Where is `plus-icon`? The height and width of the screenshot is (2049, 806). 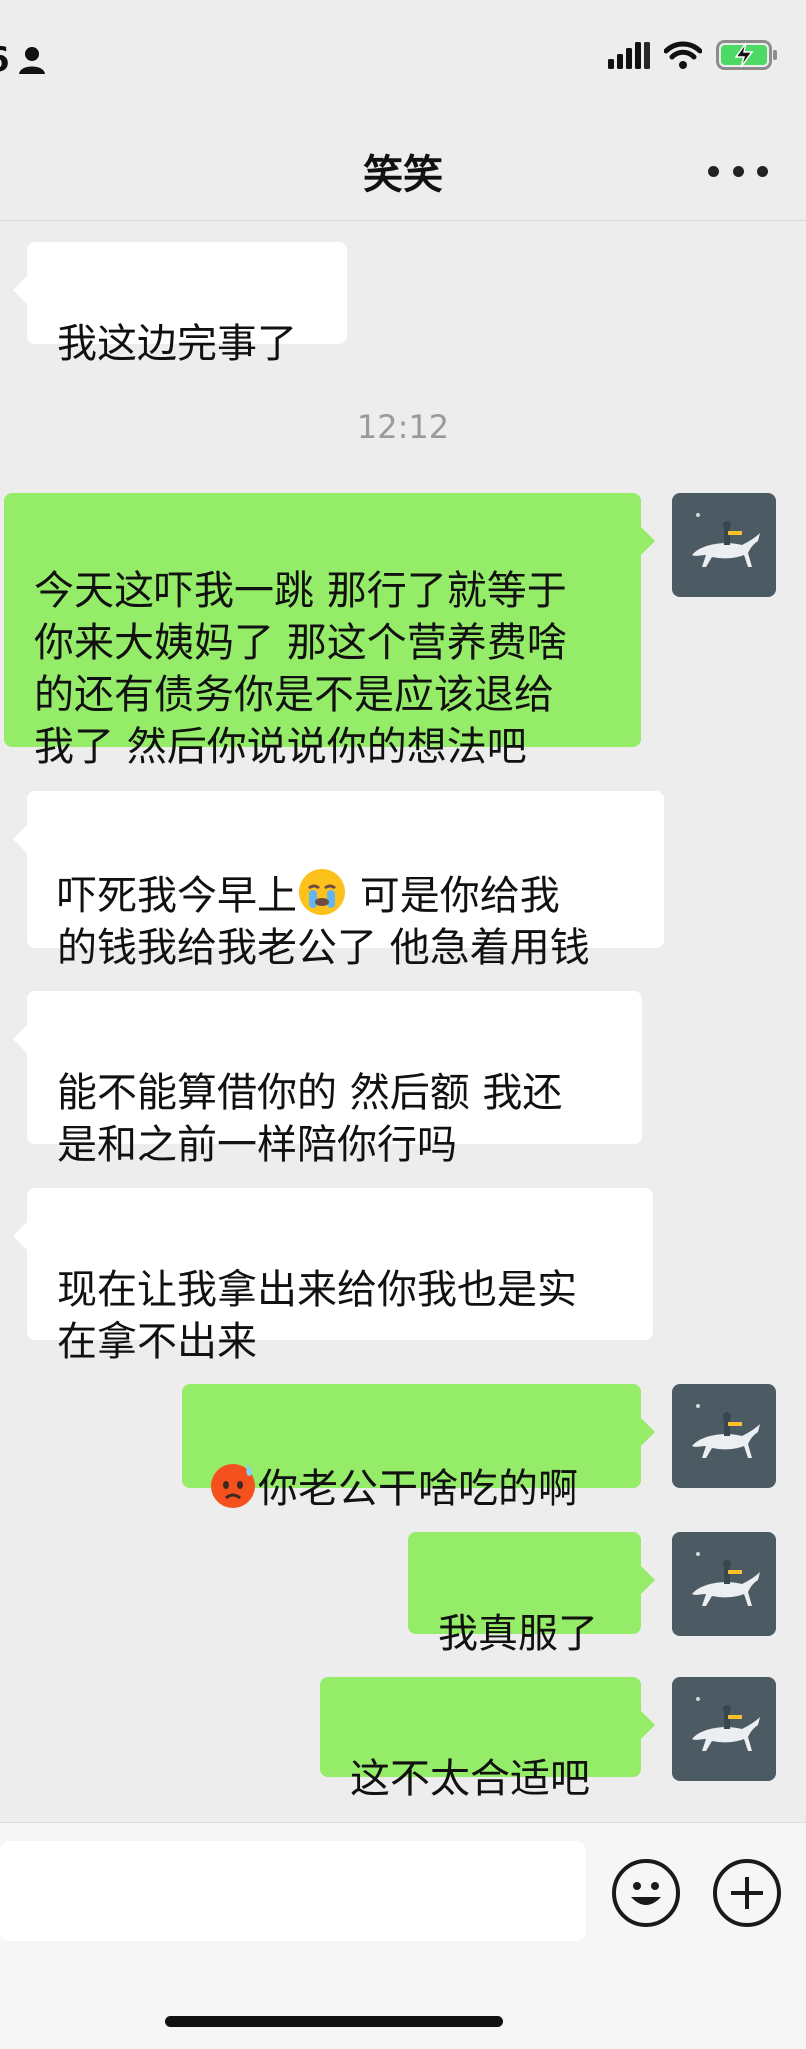
plus-icon is located at coordinates (747, 1893).